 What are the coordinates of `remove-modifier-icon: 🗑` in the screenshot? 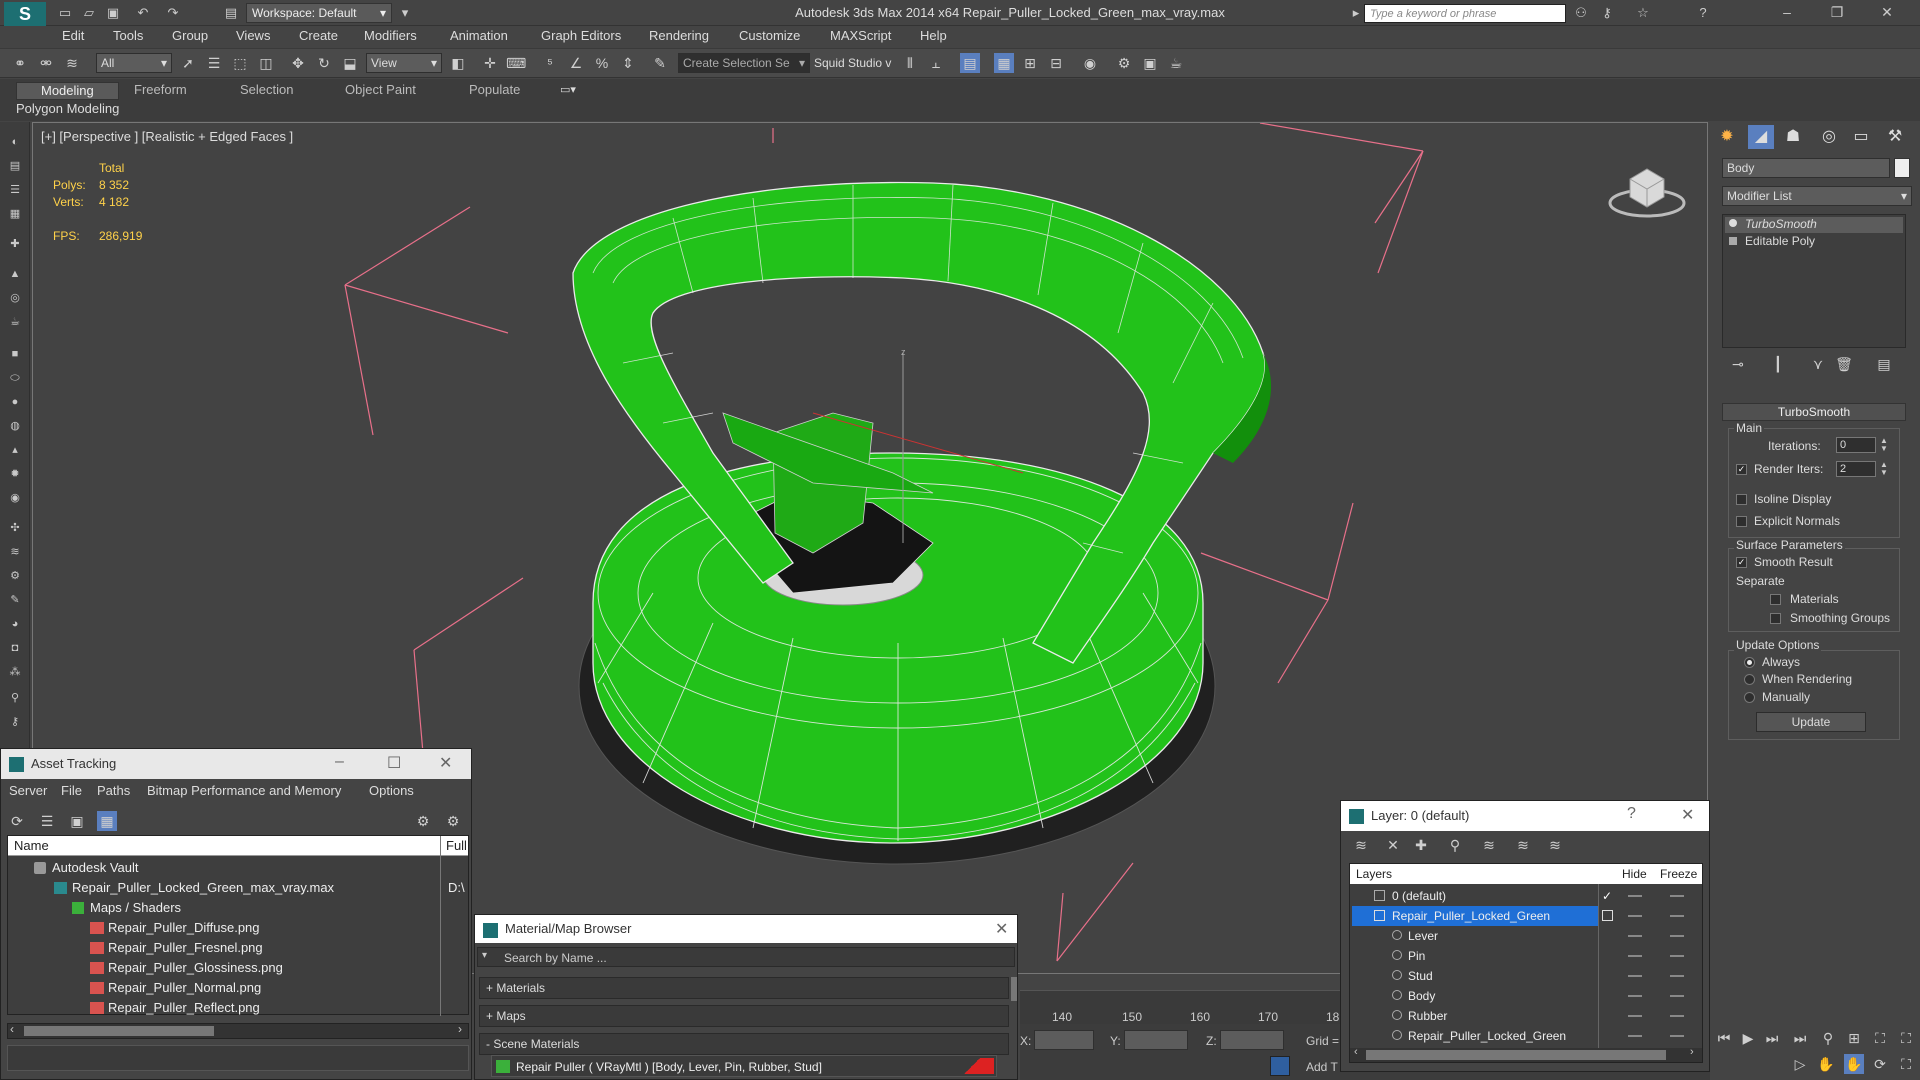 It's located at (1844, 364).